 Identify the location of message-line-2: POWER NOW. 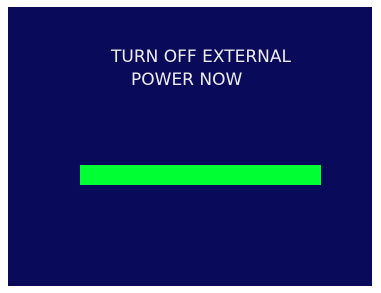
(187, 80).